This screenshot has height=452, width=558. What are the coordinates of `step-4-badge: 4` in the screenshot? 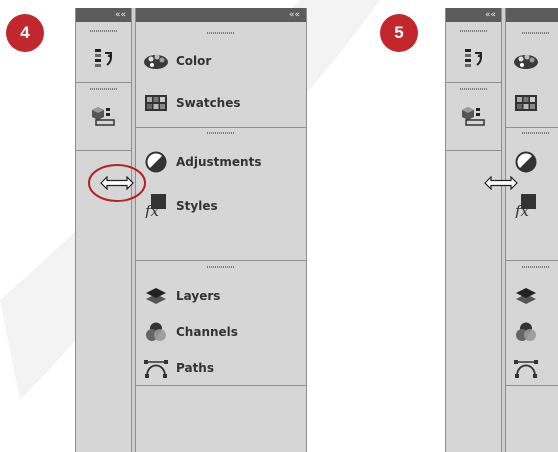 It's located at (25, 33).